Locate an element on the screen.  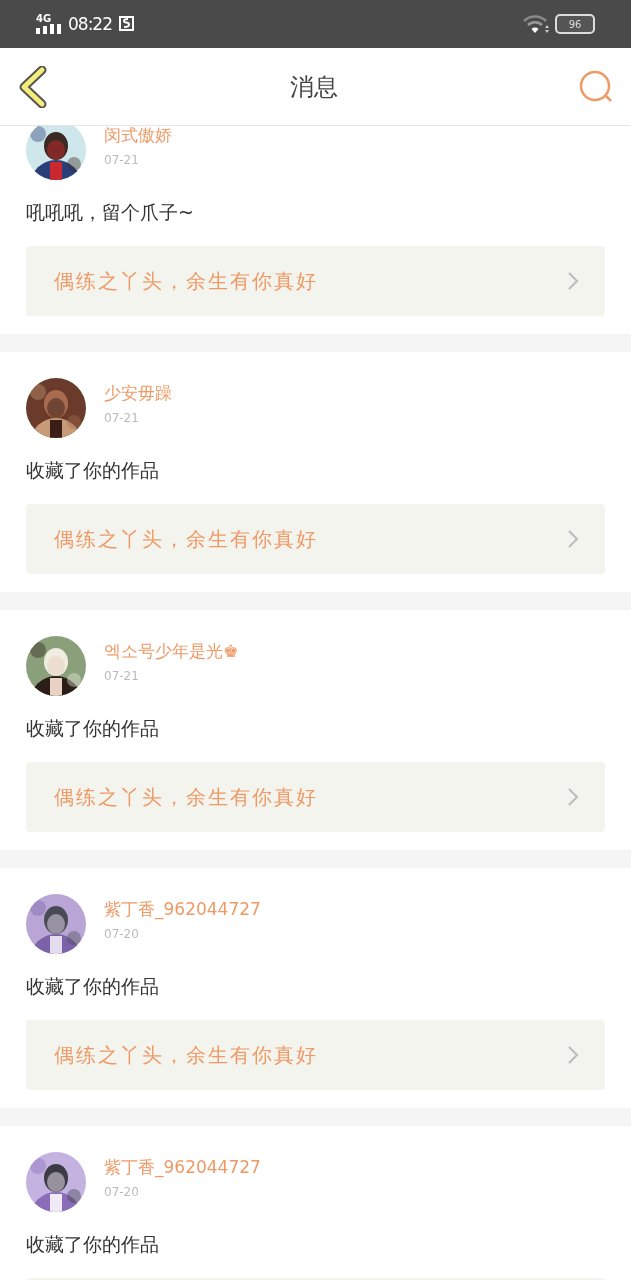
page-title: 消息 is located at coordinates (313, 87).